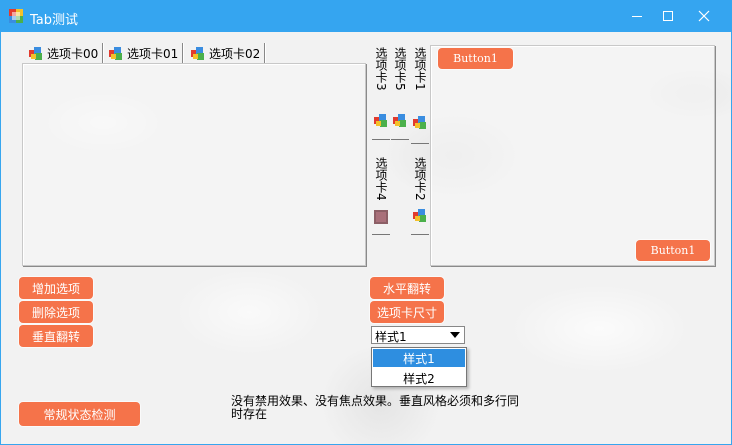  Describe the element at coordinates (400, 69) in the screenshot. I see `tab-label: 选项卡5` at that location.